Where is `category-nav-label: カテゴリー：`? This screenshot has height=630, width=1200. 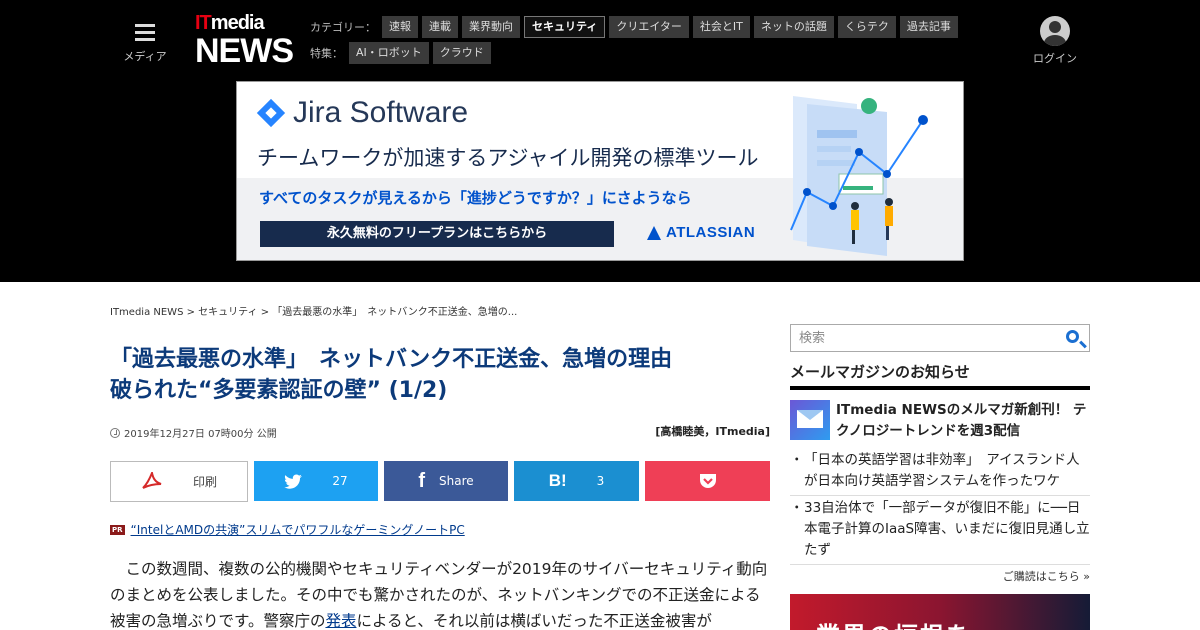 category-nav-label: カテゴリー： is located at coordinates (343, 27).